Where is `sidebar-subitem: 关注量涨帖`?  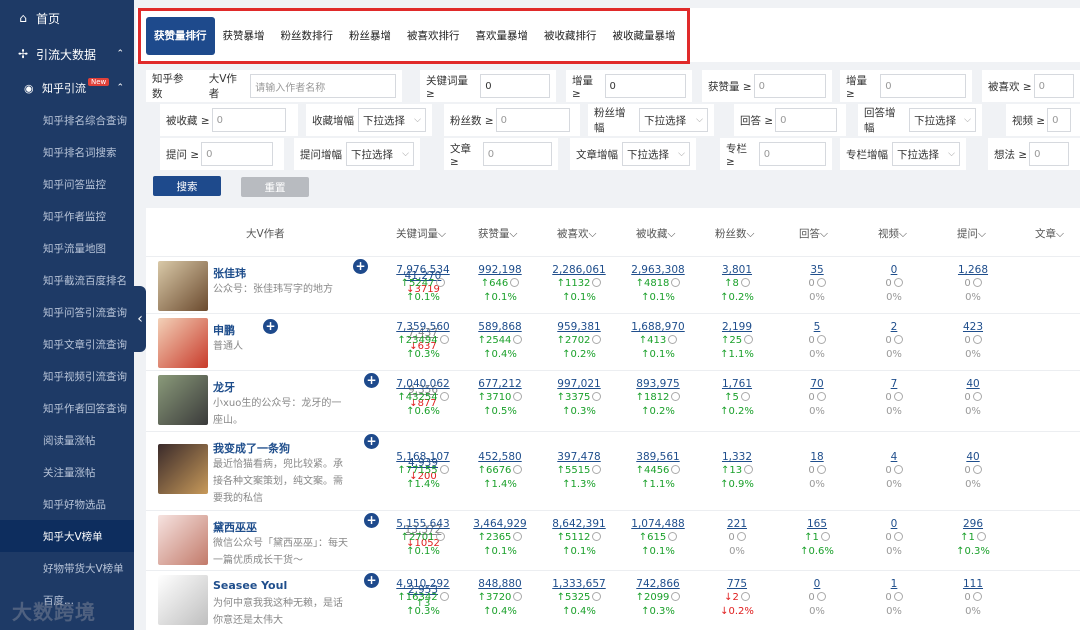 sidebar-subitem: 关注量涨帖 is located at coordinates (67, 472).